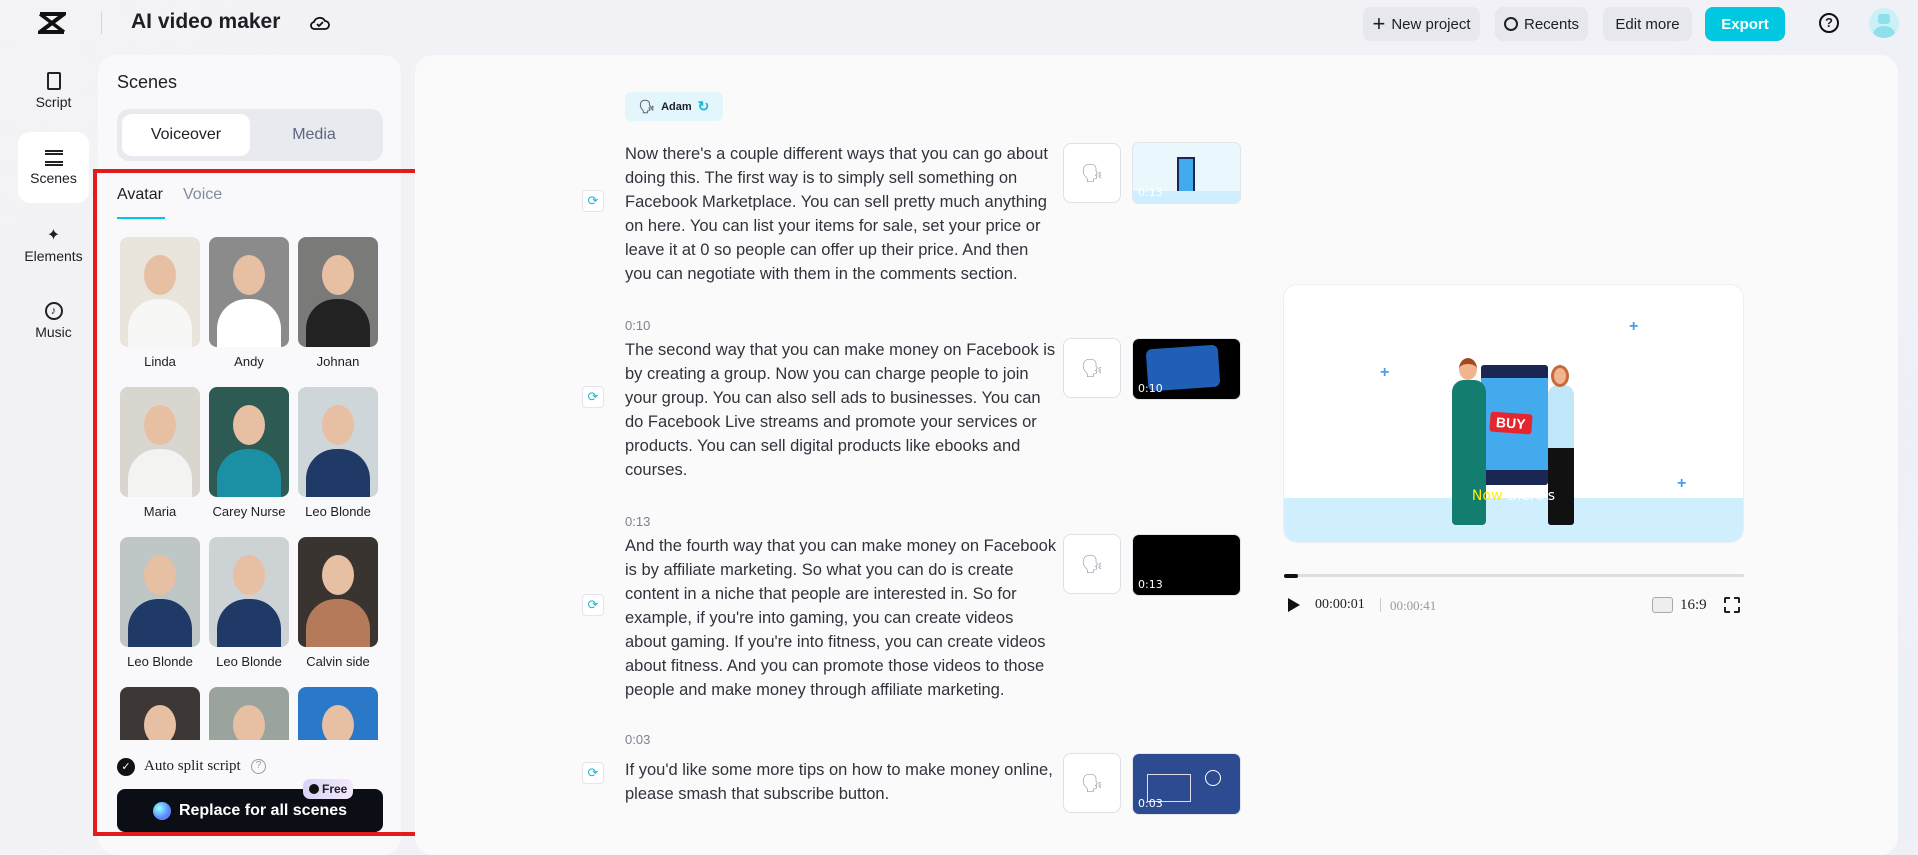 The image size is (1918, 855). I want to click on cloud-saved-icon, so click(320, 25).